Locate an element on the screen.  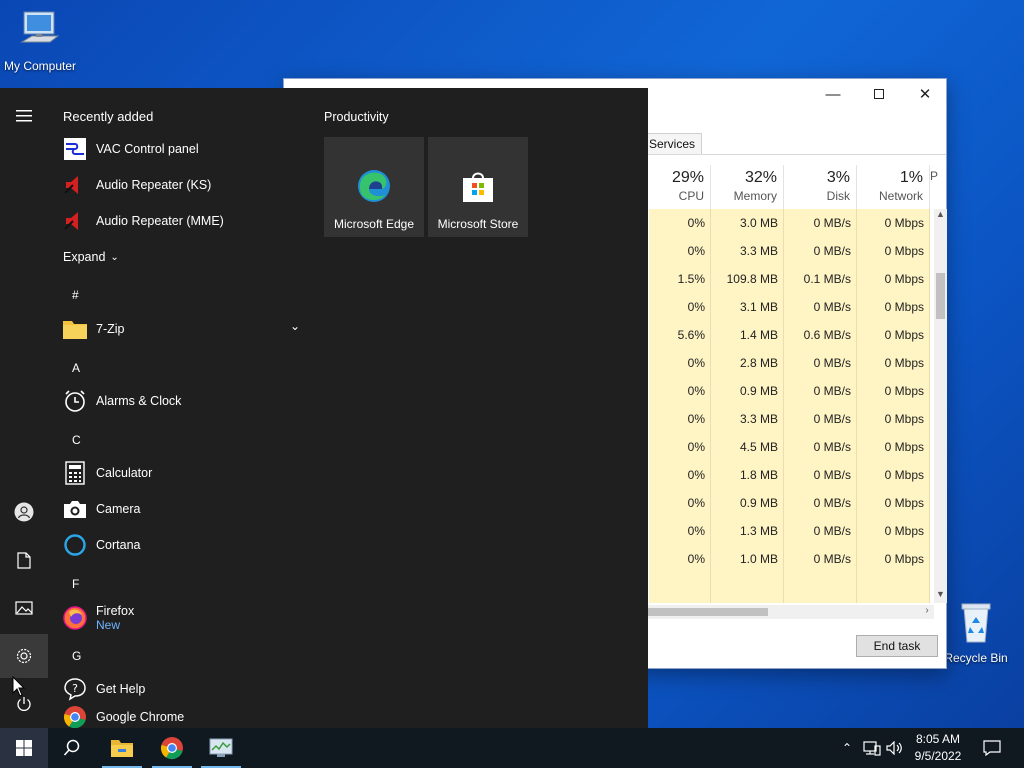
file-explorer-taskbar-button is located at coordinates (122, 748).